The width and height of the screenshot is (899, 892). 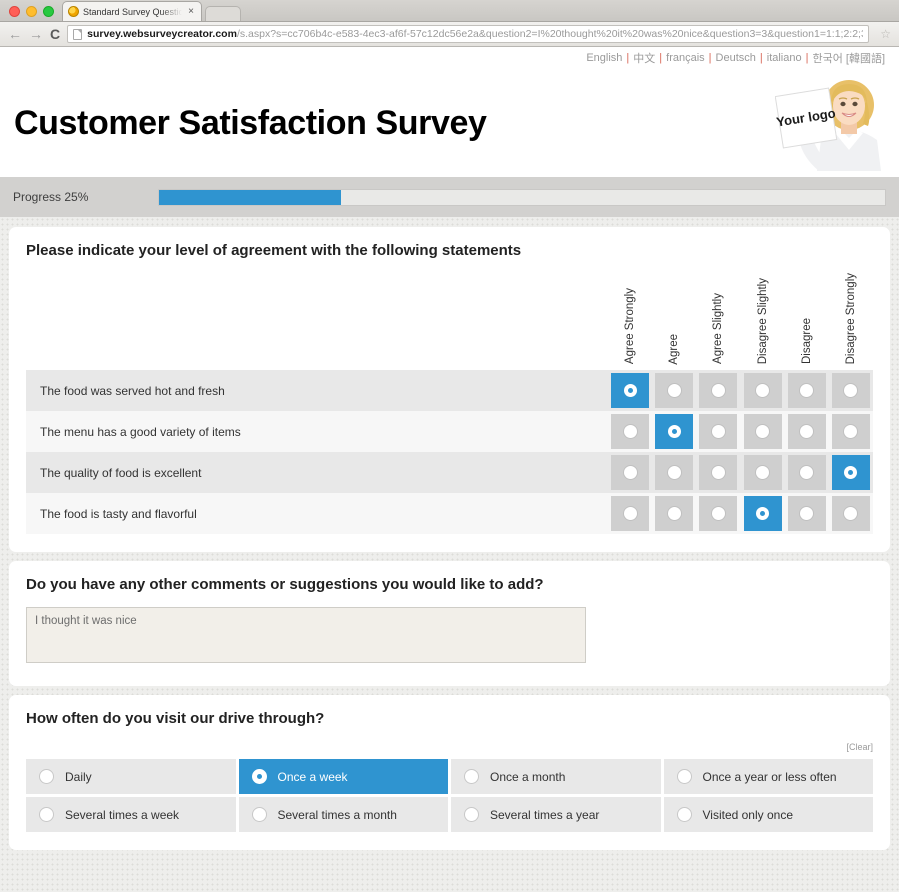 I want to click on language-link: Deutsch, so click(x=736, y=58).